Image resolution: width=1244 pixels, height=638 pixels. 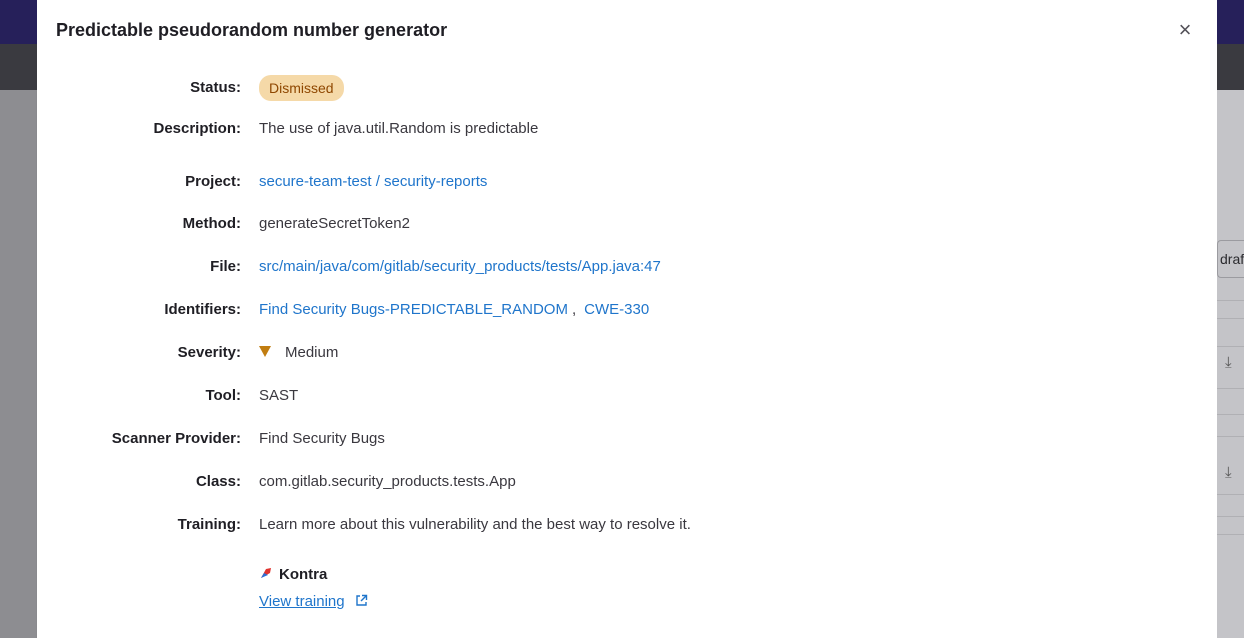 What do you see at coordinates (301, 88) in the screenshot?
I see `status-badge: Dismissed` at bounding box center [301, 88].